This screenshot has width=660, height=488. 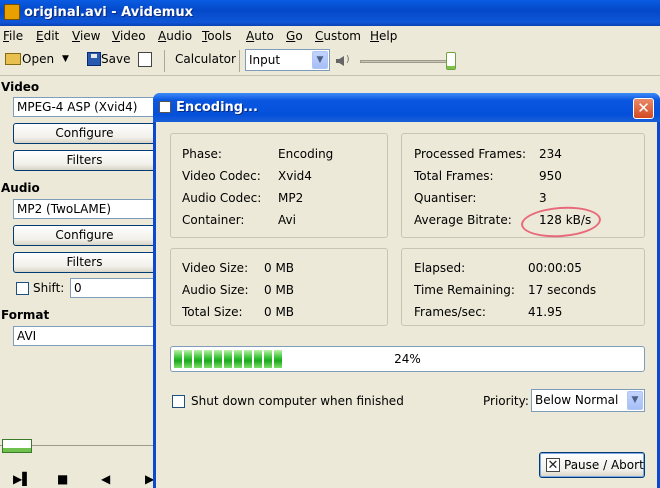 What do you see at coordinates (84, 235) in the screenshot?
I see `audio-configure-button: Configure` at bounding box center [84, 235].